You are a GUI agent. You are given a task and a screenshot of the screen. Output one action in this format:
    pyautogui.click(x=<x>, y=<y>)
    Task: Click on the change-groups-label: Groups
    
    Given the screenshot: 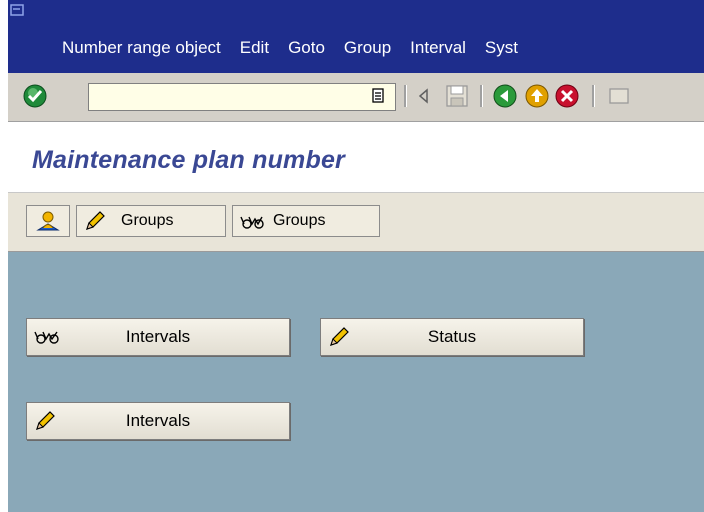 What is the action you would take?
    pyautogui.click(x=147, y=220)
    